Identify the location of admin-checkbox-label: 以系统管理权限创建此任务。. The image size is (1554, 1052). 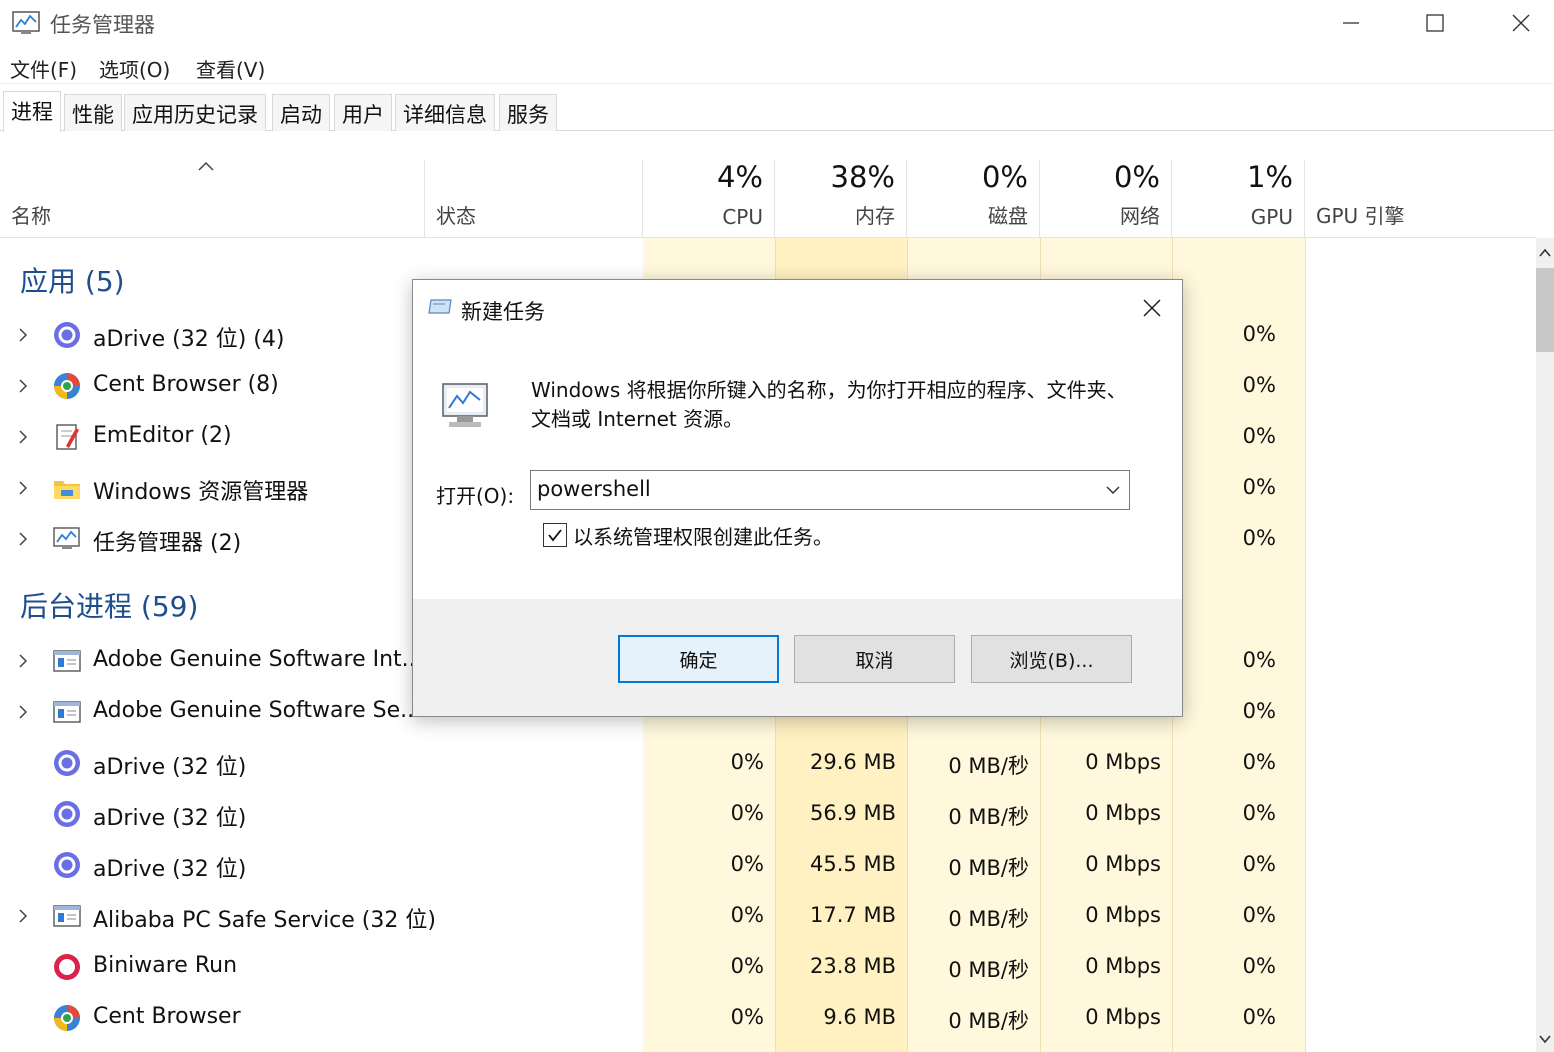
(703, 535).